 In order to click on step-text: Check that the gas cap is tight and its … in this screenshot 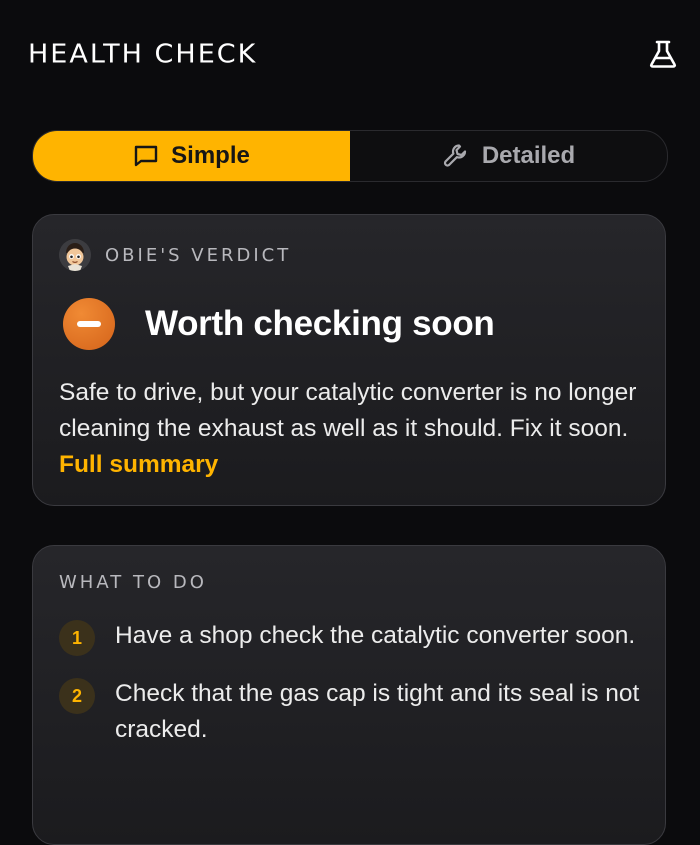, I will do `click(377, 711)`.